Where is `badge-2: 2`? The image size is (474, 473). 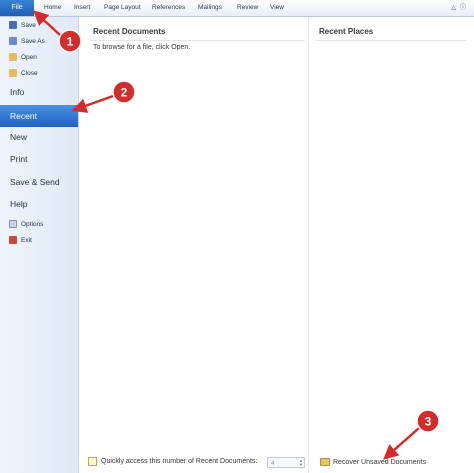 badge-2: 2 is located at coordinates (124, 93).